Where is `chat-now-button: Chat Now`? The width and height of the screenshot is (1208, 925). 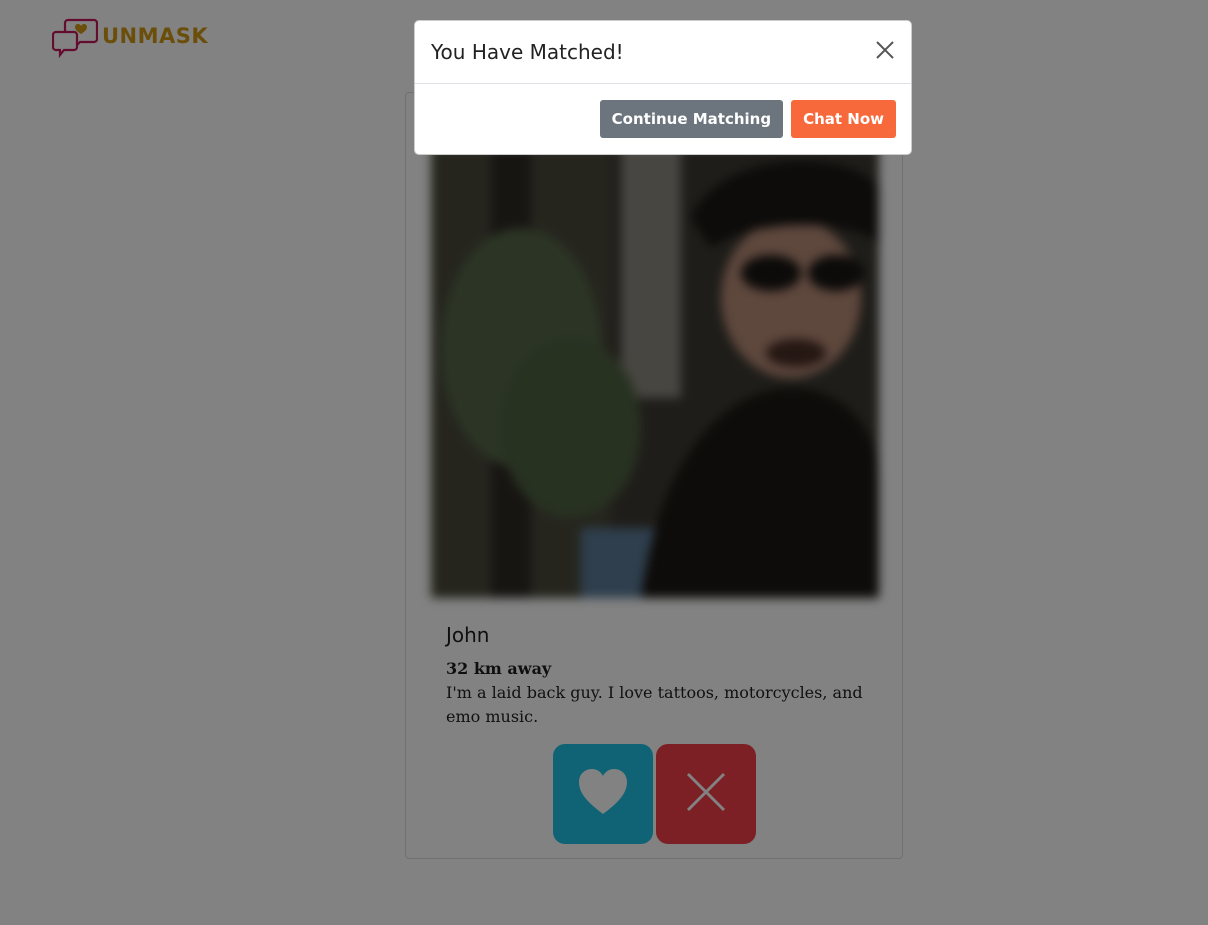
chat-now-button: Chat Now is located at coordinates (843, 119).